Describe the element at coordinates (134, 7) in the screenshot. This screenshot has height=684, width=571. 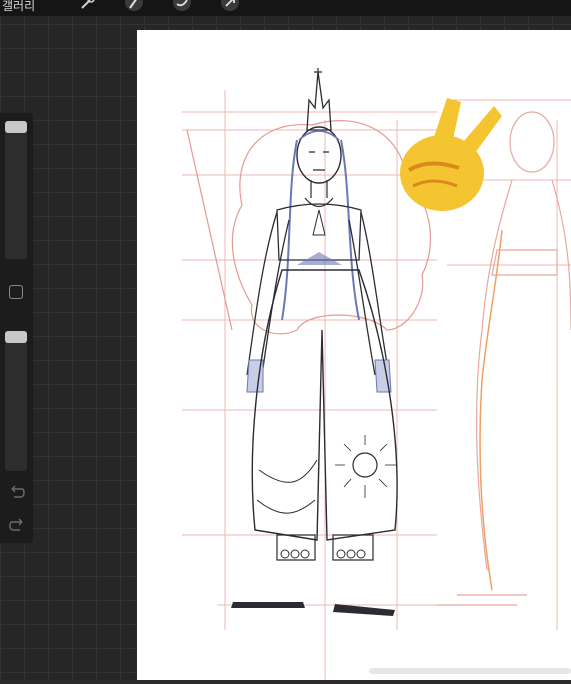
I see `magic-wand-icon` at that location.